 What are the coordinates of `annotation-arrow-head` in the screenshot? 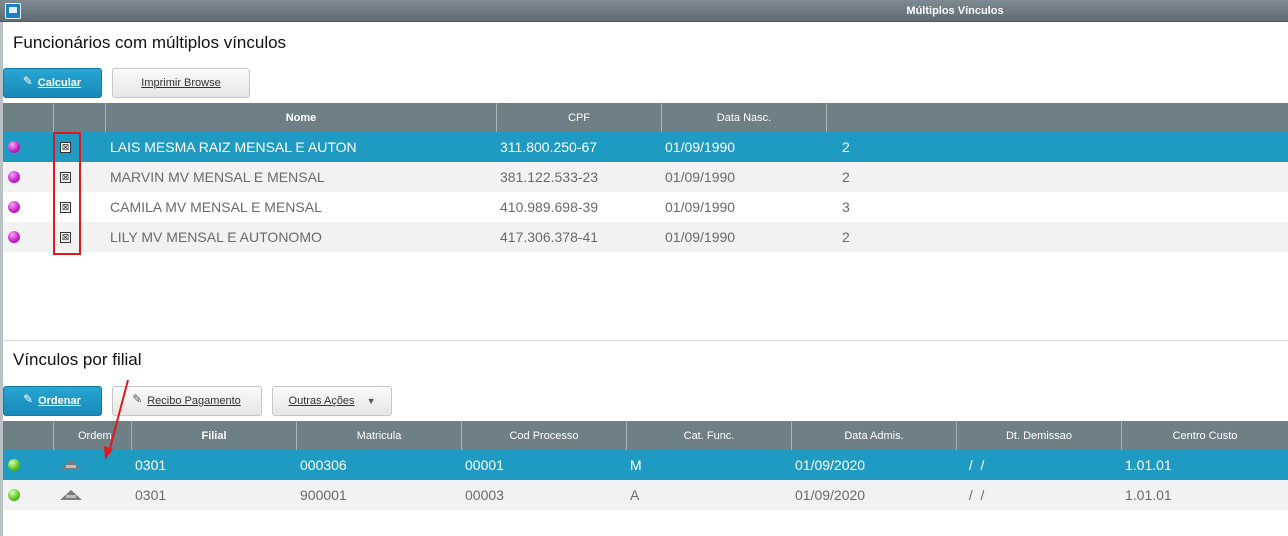 It's located at (108, 453).